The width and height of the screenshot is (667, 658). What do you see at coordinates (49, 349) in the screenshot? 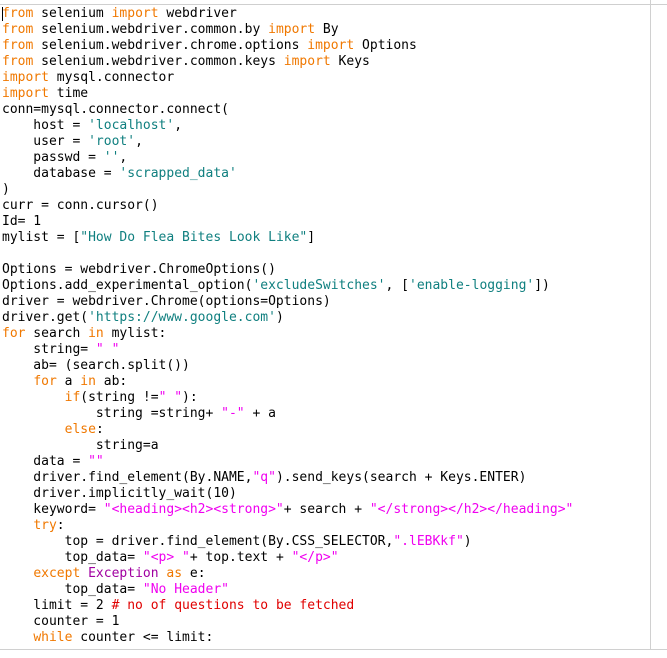
I see `code-token-txt: string=` at bounding box center [49, 349].